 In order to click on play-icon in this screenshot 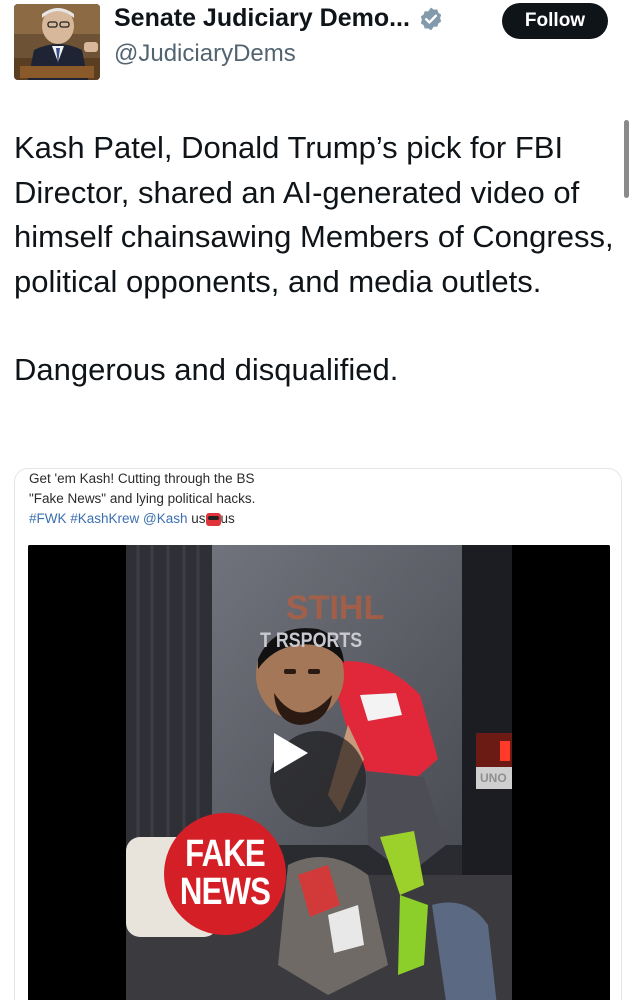, I will do `click(291, 753)`.